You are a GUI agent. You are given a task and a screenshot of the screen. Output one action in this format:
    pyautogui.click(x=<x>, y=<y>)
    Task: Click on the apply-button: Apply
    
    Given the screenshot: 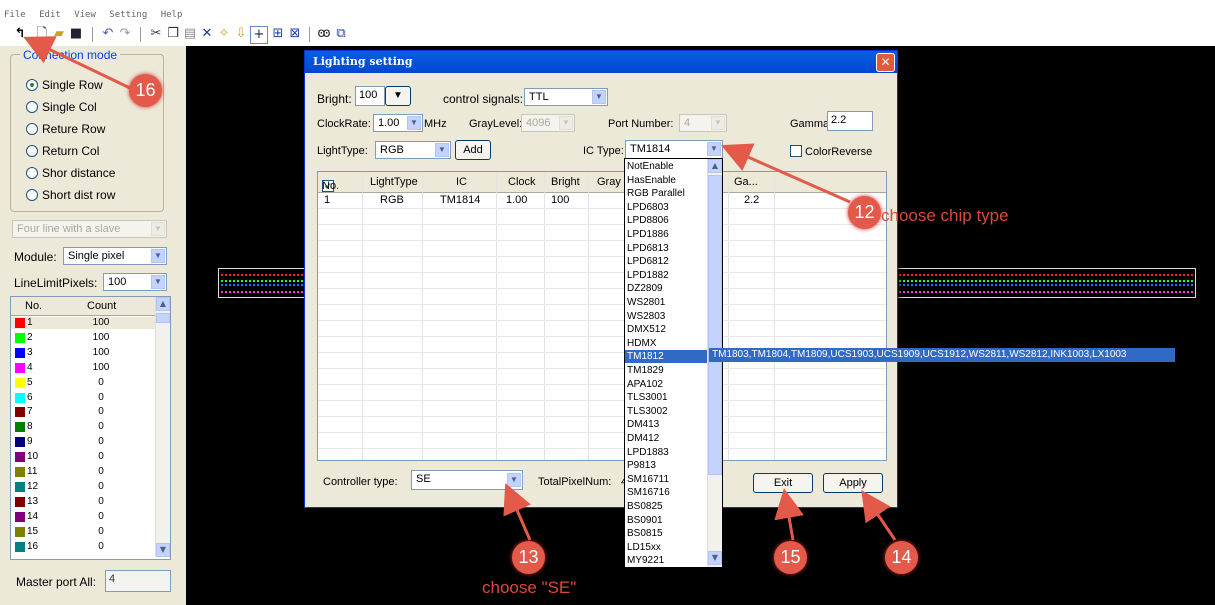 What is the action you would take?
    pyautogui.click(x=853, y=483)
    